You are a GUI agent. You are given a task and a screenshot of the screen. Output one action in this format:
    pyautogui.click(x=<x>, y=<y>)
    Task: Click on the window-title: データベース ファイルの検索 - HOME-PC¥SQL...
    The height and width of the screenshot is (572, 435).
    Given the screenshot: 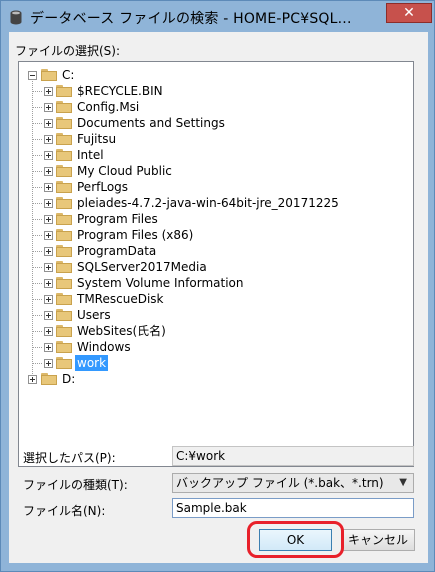 What is the action you would take?
    pyautogui.click(x=191, y=19)
    